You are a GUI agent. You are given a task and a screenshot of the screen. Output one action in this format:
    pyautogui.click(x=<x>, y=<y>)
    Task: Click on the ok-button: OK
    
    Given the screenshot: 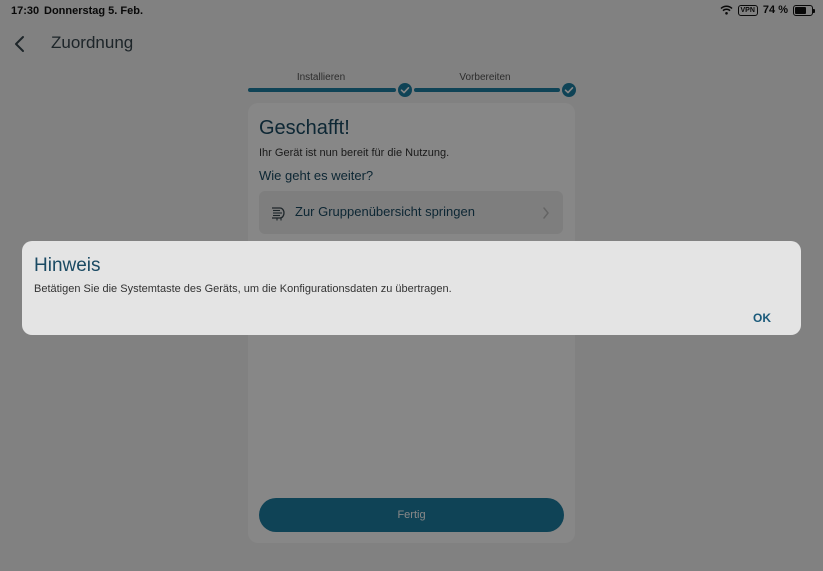 What is the action you would take?
    pyautogui.click(x=762, y=318)
    